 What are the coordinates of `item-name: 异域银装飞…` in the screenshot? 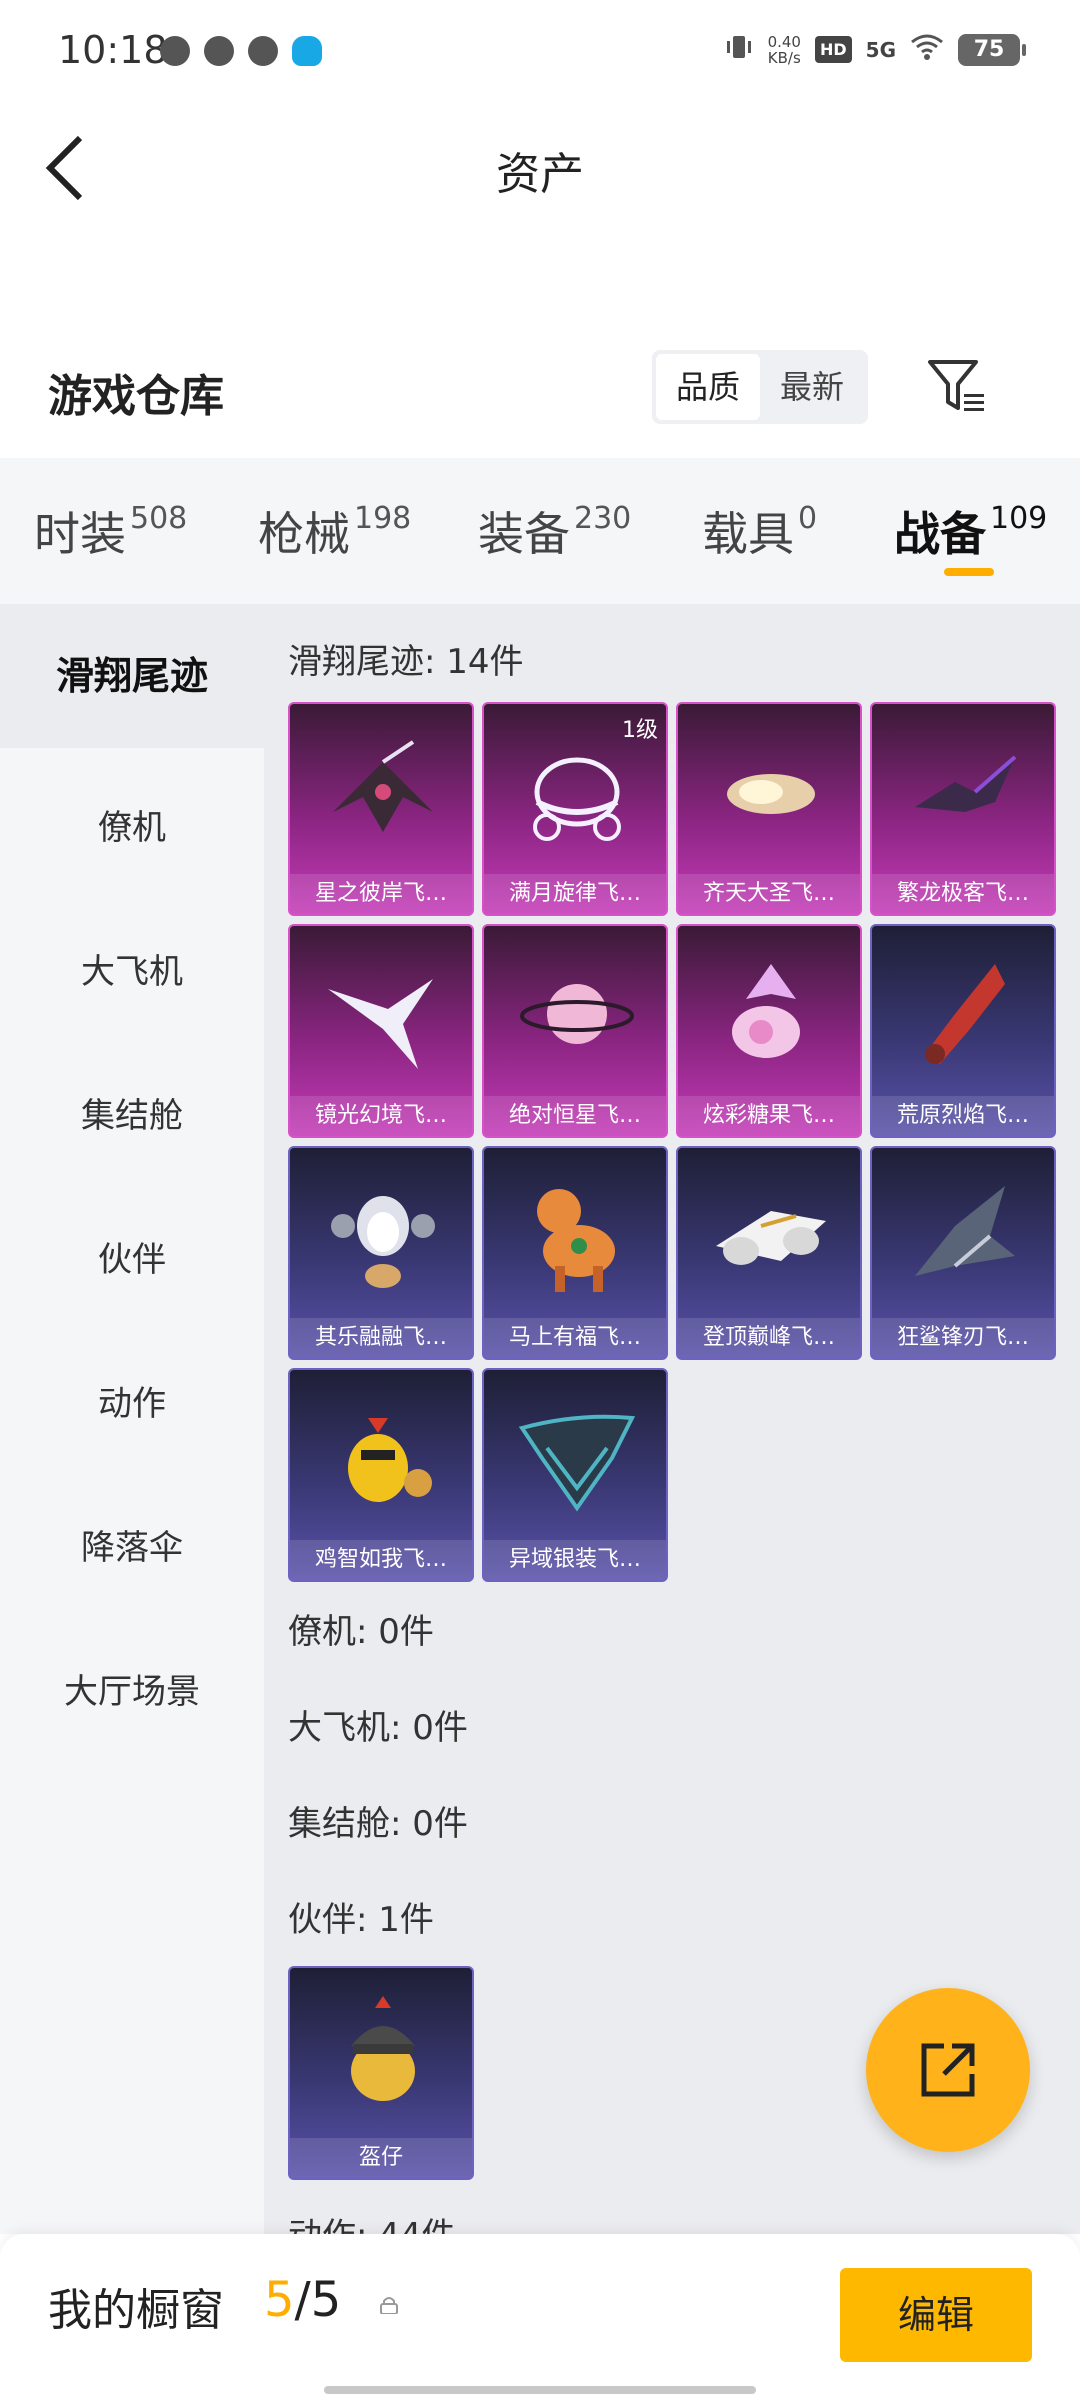 It's located at (575, 1560).